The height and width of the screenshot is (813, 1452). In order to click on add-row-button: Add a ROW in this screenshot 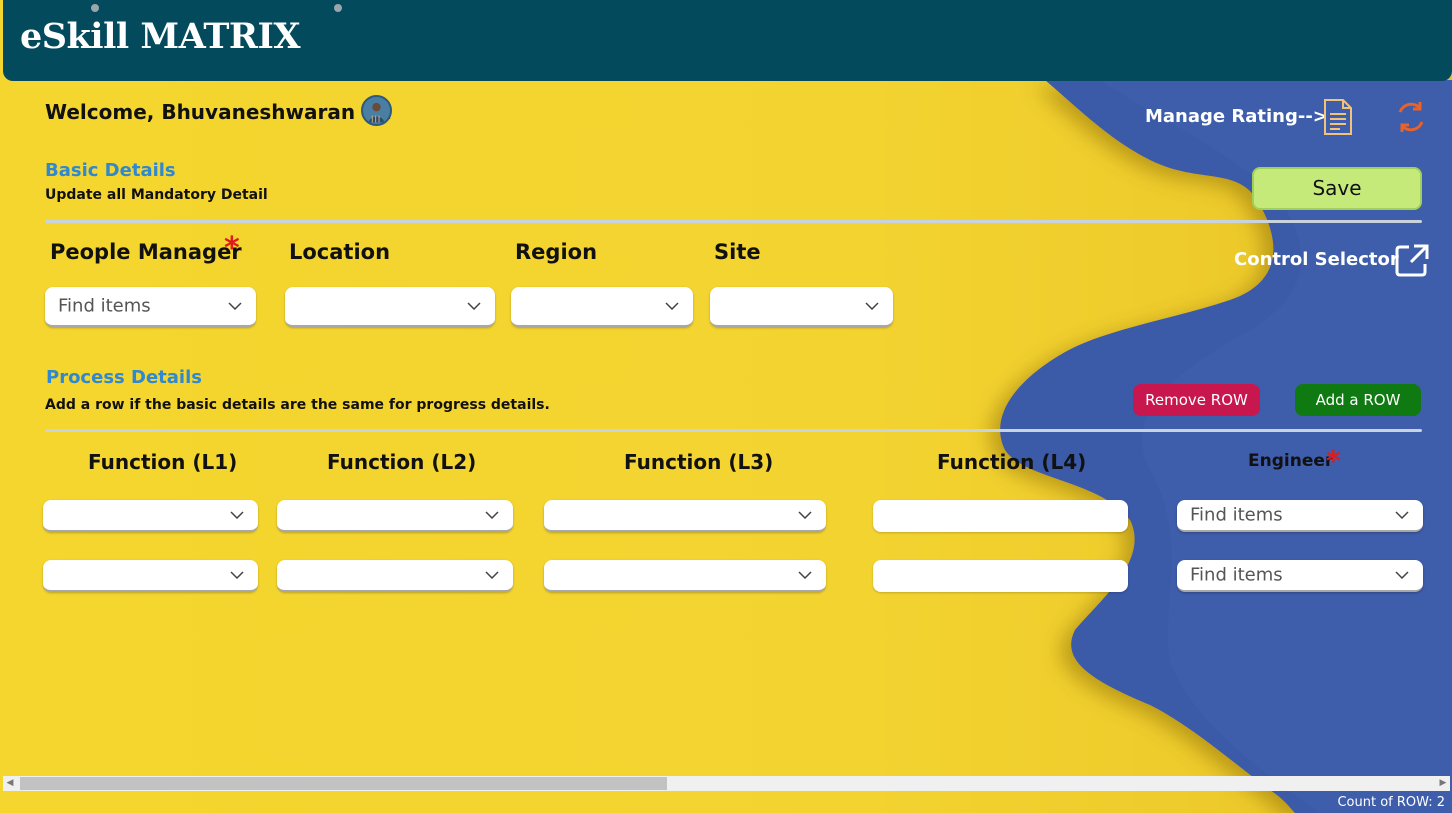, I will do `click(1358, 400)`.